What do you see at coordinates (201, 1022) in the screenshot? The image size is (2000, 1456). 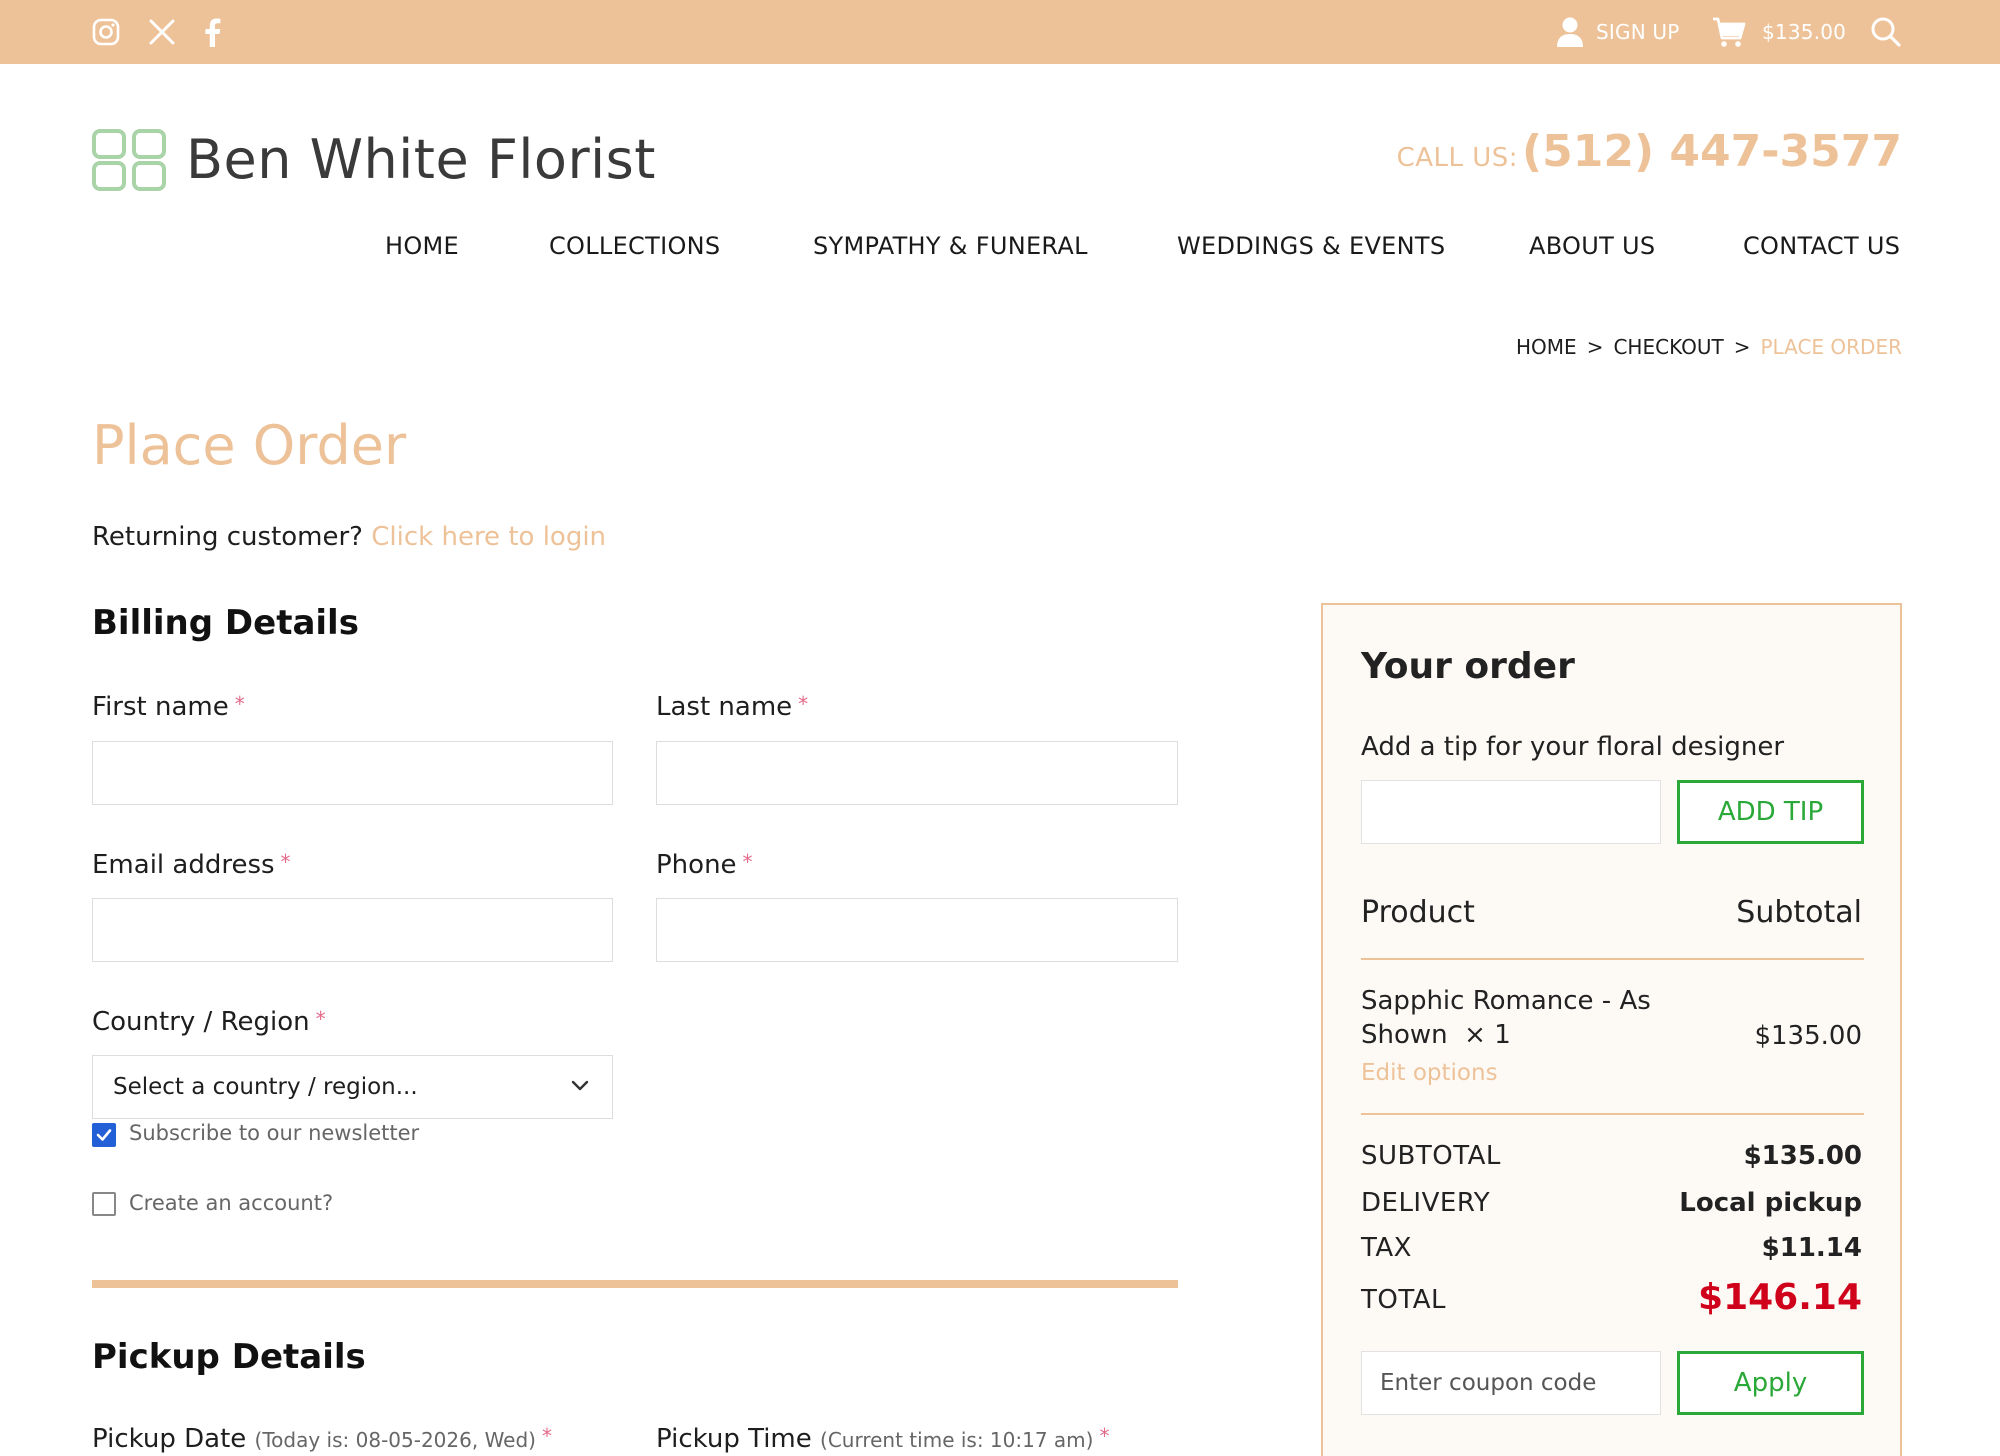 I see `country-label-text: Country / Region` at bounding box center [201, 1022].